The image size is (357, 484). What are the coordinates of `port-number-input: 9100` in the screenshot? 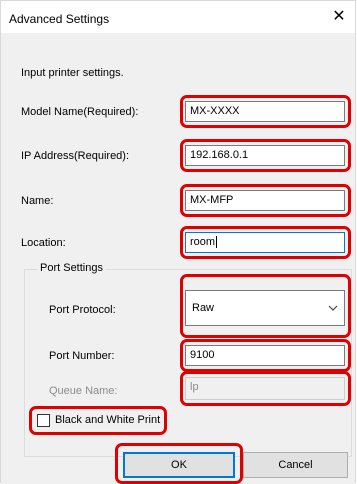 It's located at (265, 355).